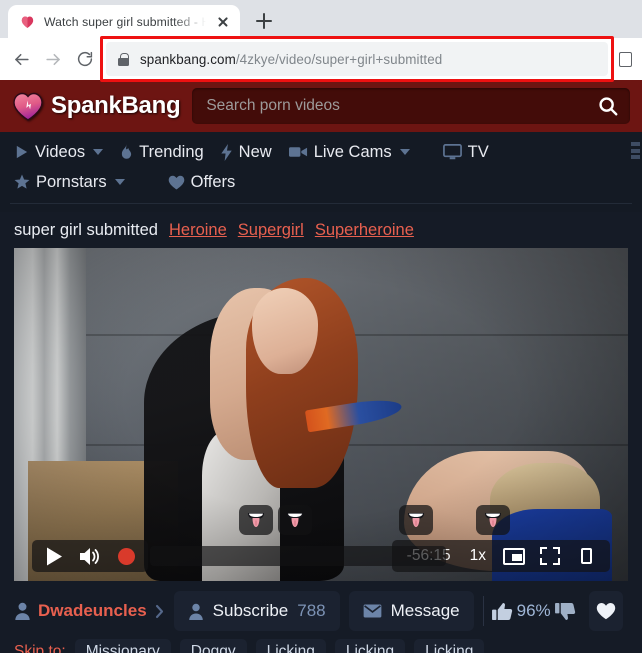  I want to click on tag-heroine: Heroine, so click(198, 230).